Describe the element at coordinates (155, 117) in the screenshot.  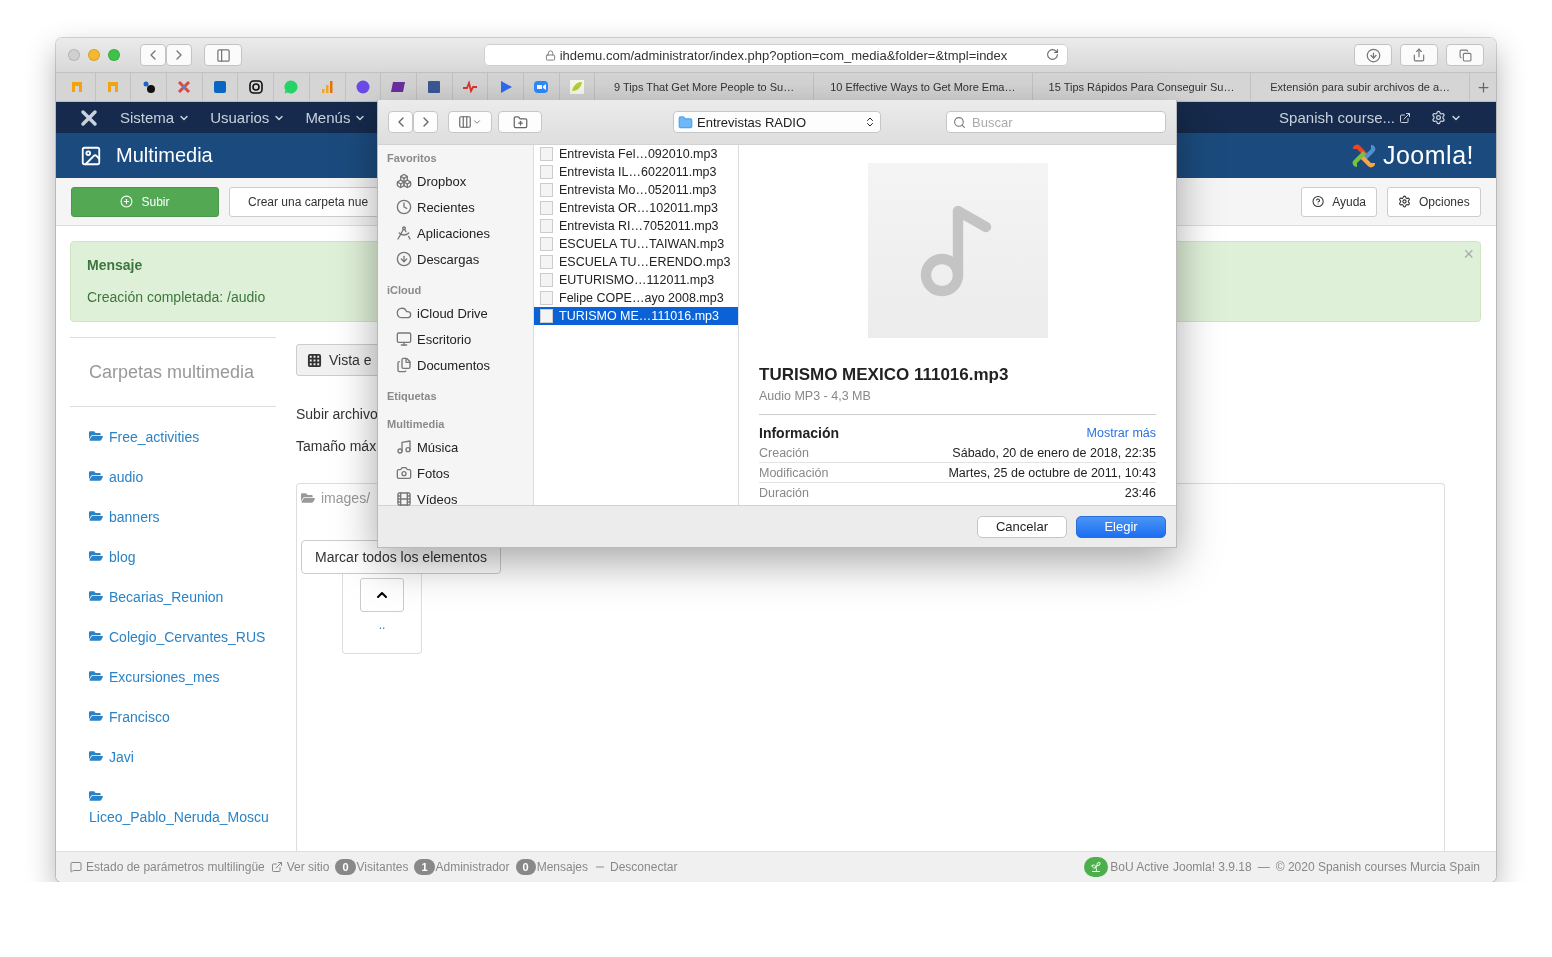
I see `menu-item: Sistema` at that location.